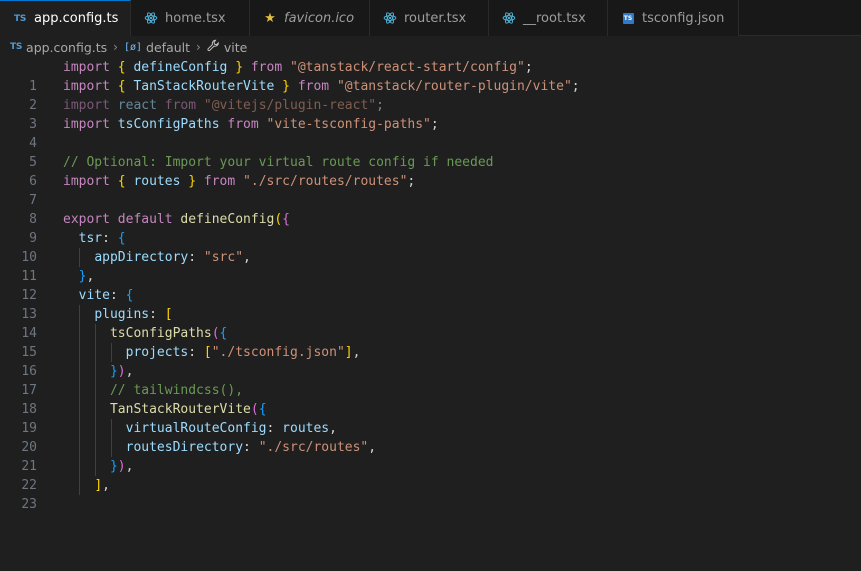 The height and width of the screenshot is (571, 861). Describe the element at coordinates (76, 18) in the screenshot. I see `tab-label: app.config.ts` at that location.